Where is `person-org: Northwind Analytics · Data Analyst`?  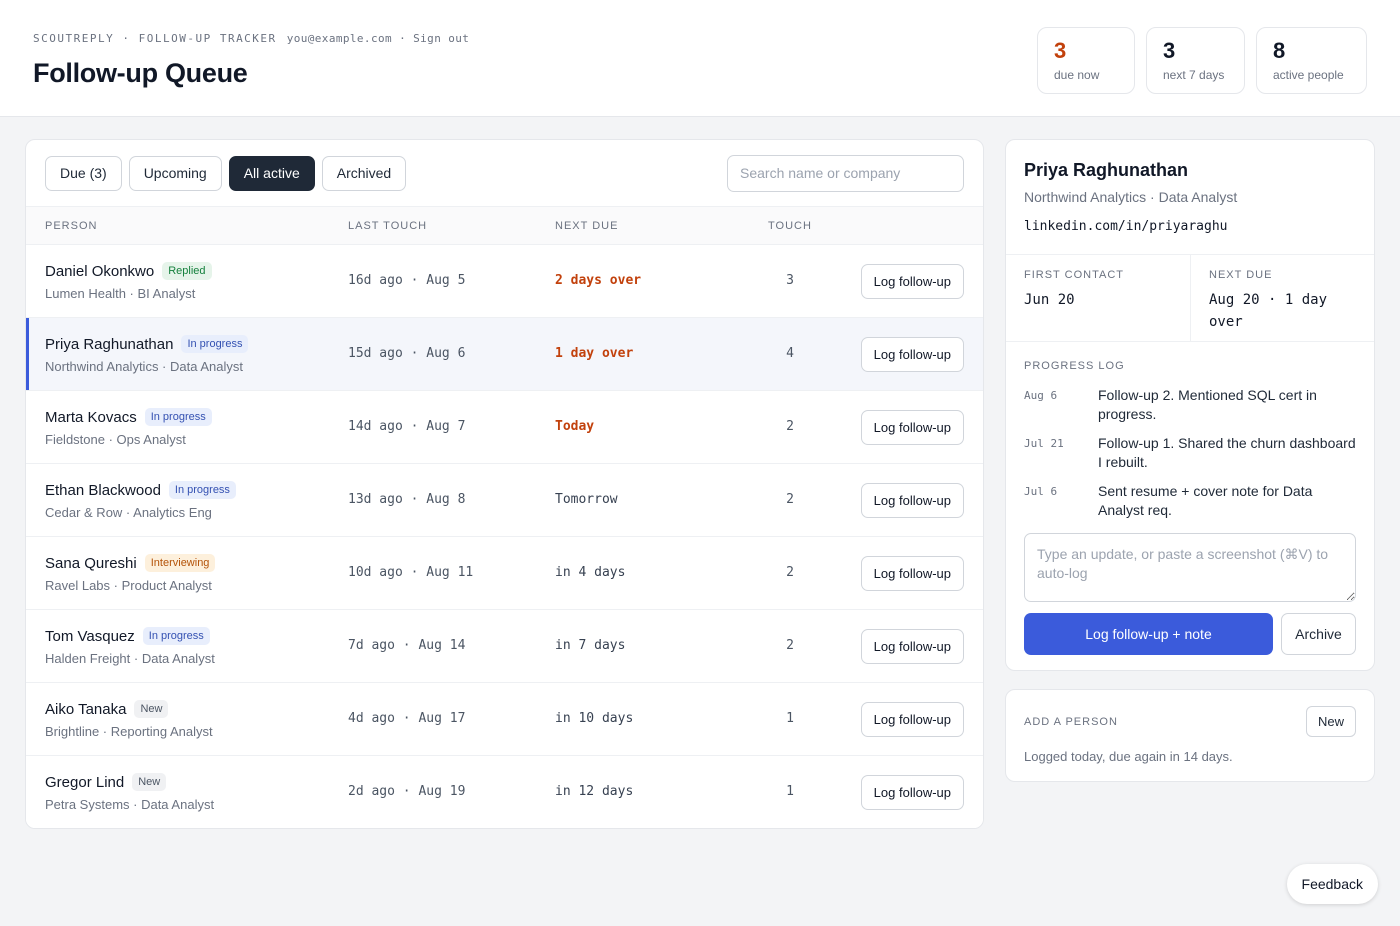 person-org: Northwind Analytics · Data Analyst is located at coordinates (144, 366).